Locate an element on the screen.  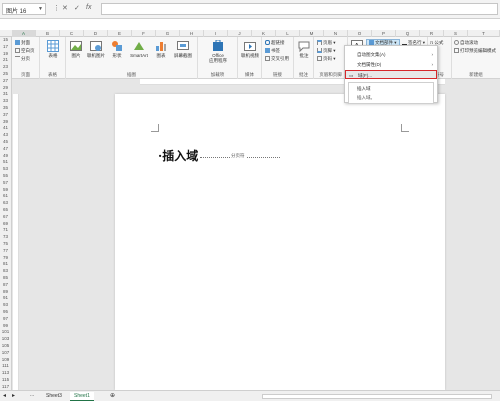
row-number: 77 is located at coordinates (5, 250).